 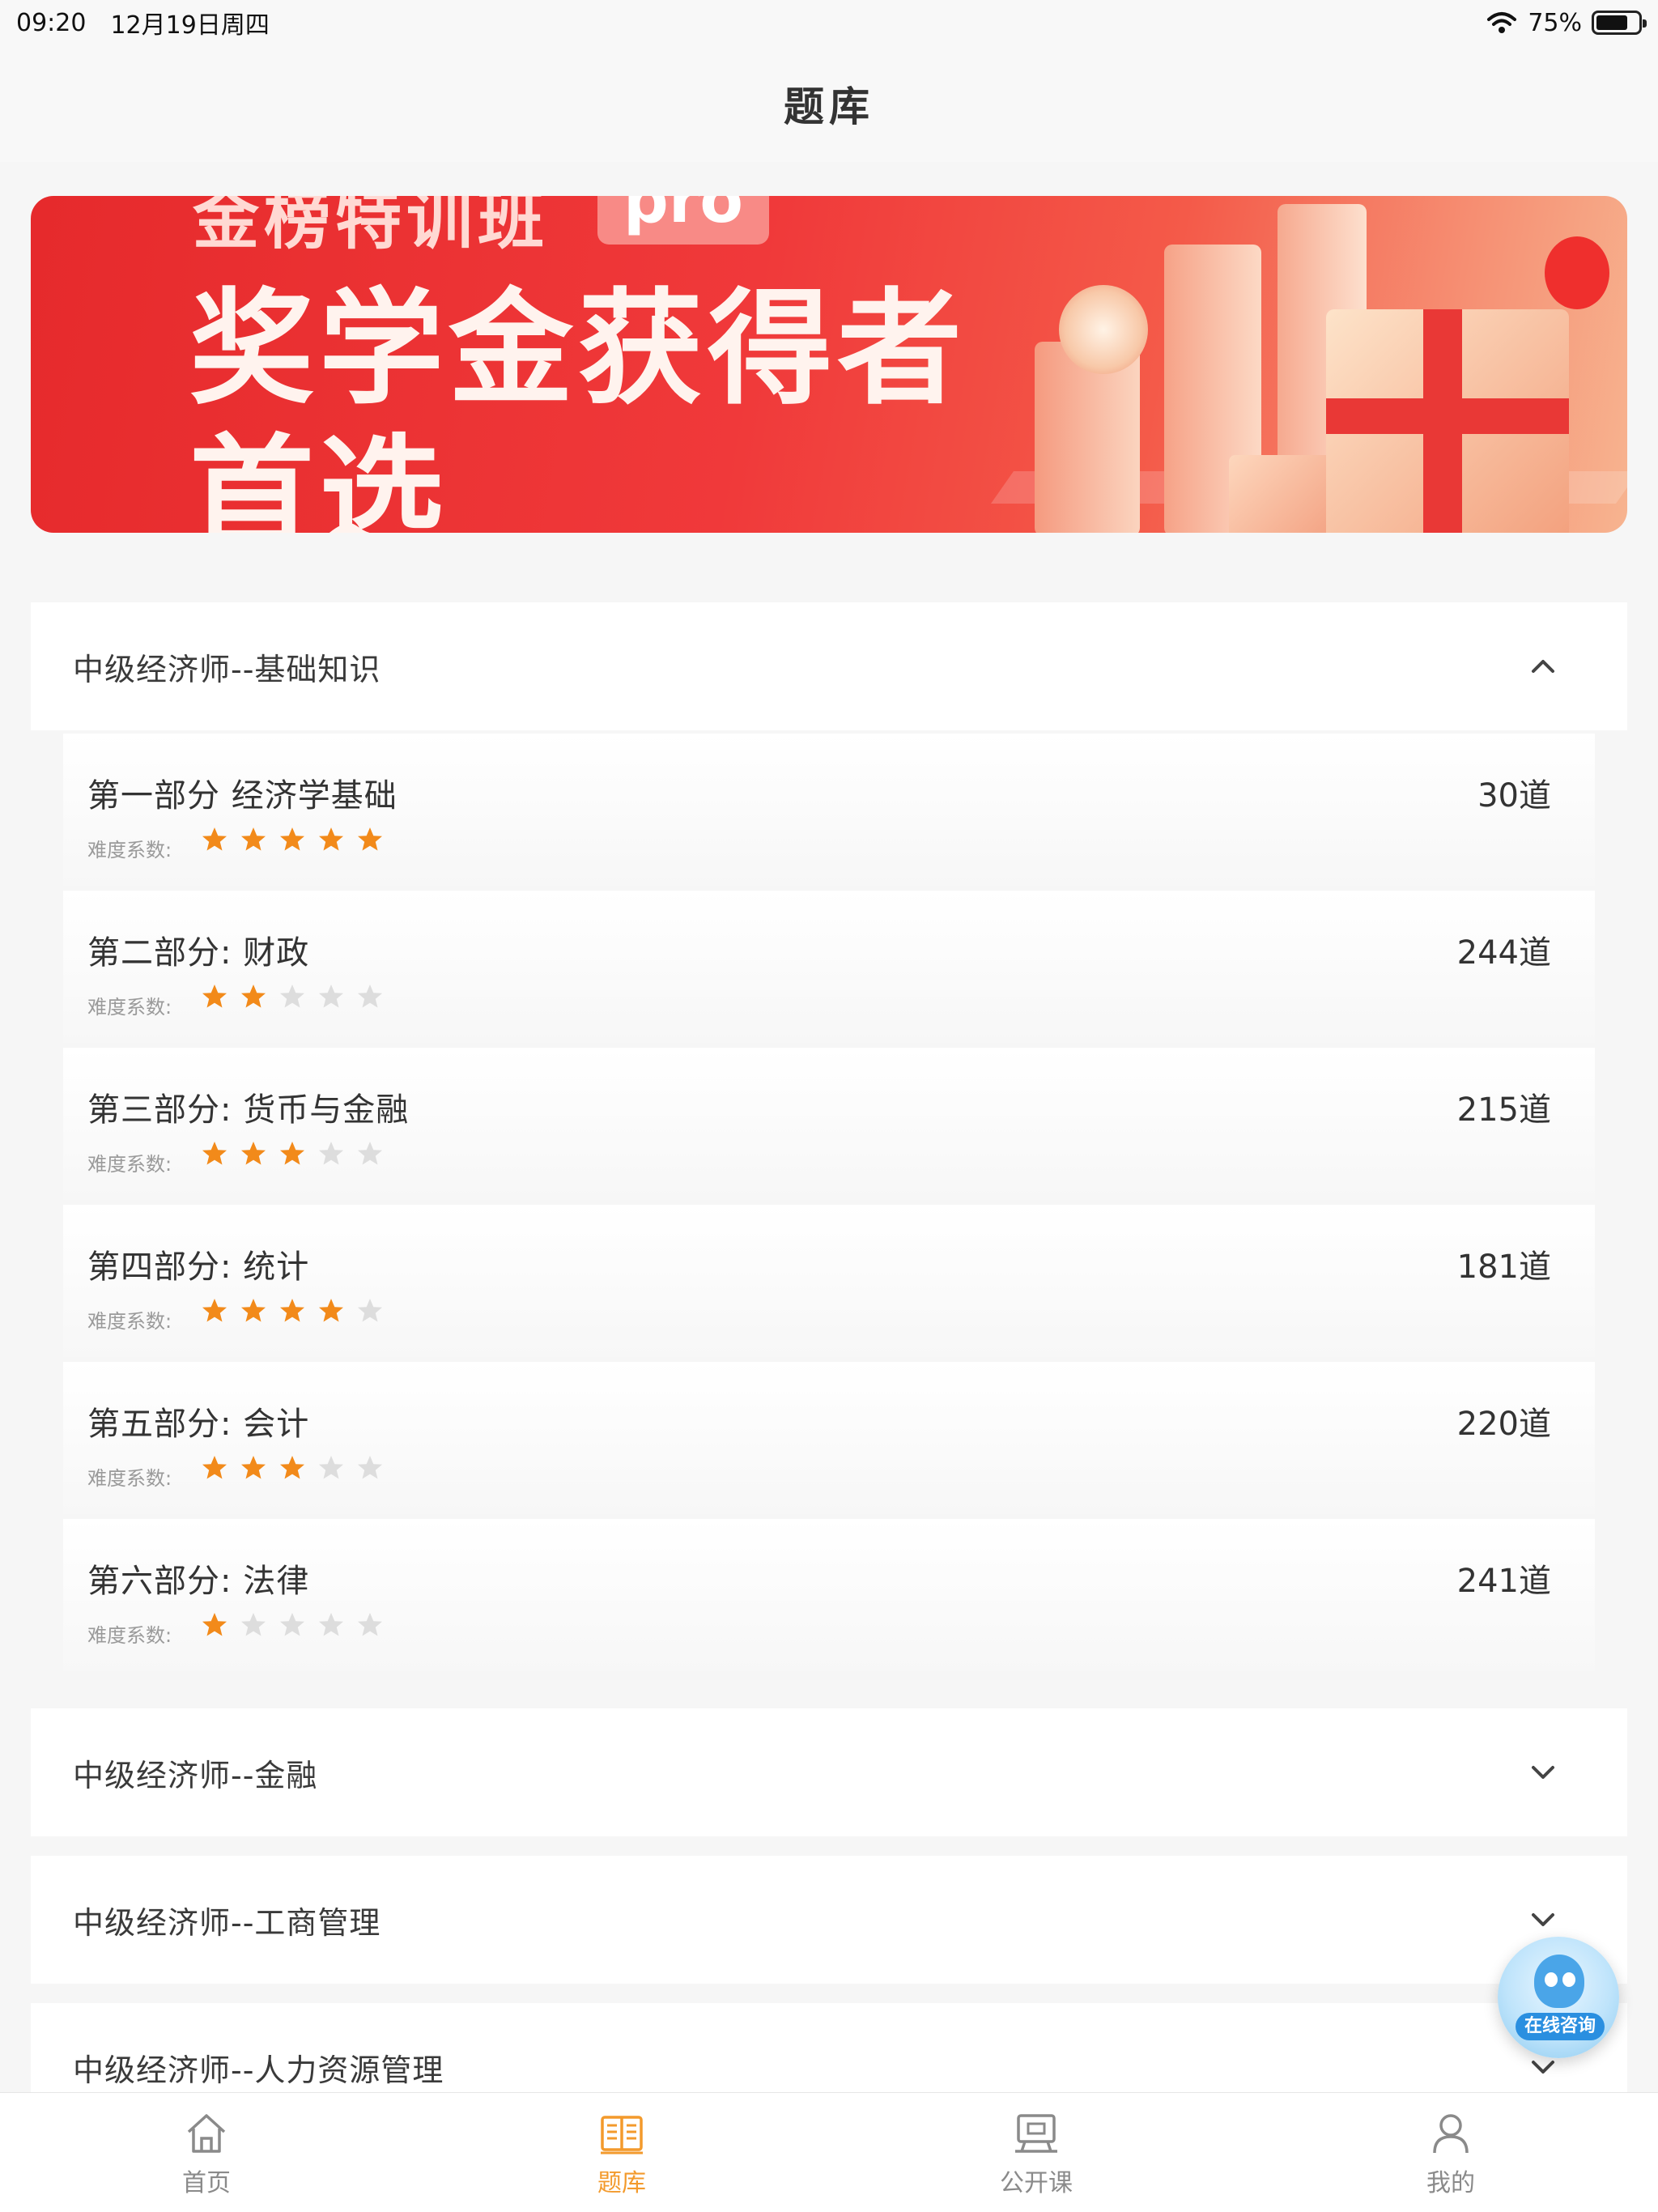 What do you see at coordinates (1451, 2134) in the screenshot?
I see `user-icon` at bounding box center [1451, 2134].